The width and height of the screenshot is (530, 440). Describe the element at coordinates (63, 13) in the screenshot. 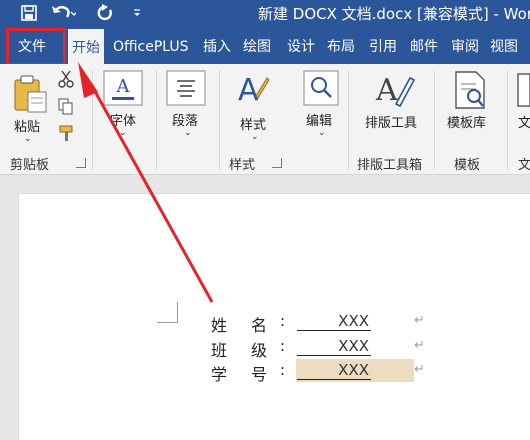

I see `undo-icon` at that location.